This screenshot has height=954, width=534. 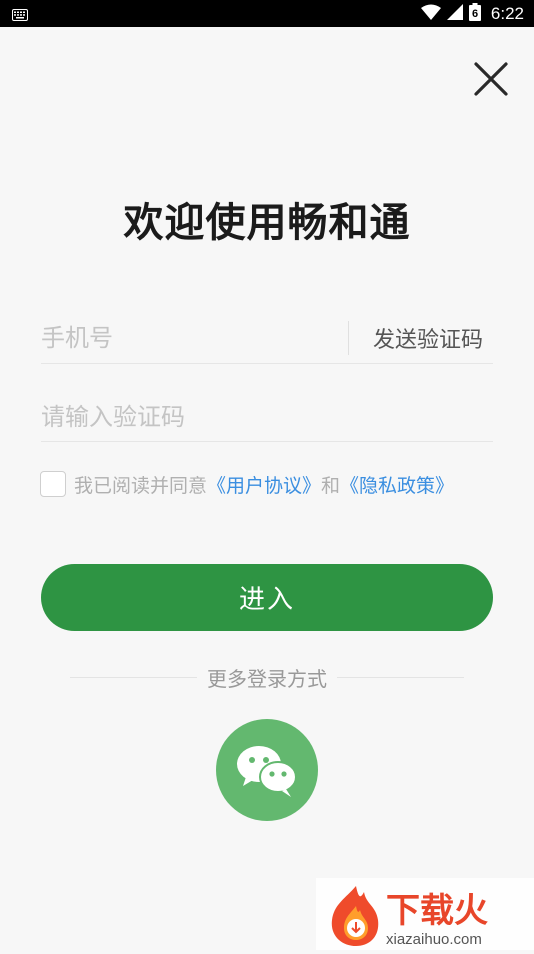 I want to click on agreement-prefix: 我已阅读并同意, so click(x=141, y=485).